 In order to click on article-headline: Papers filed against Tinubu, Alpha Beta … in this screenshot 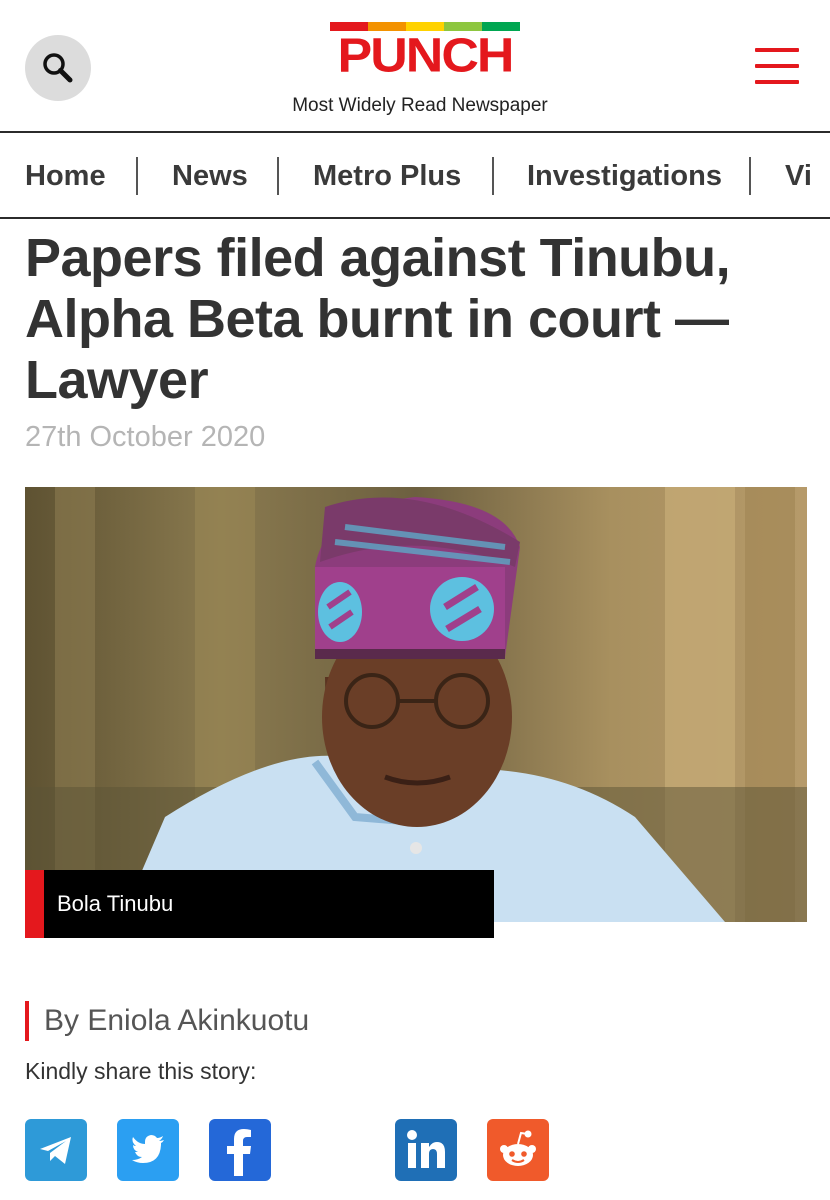, I will do `click(378, 319)`.